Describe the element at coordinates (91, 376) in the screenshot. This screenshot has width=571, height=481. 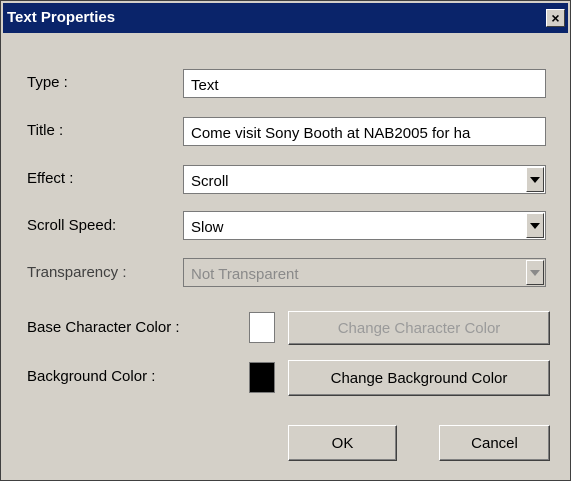
I see `background-color-label: Background Color :` at that location.